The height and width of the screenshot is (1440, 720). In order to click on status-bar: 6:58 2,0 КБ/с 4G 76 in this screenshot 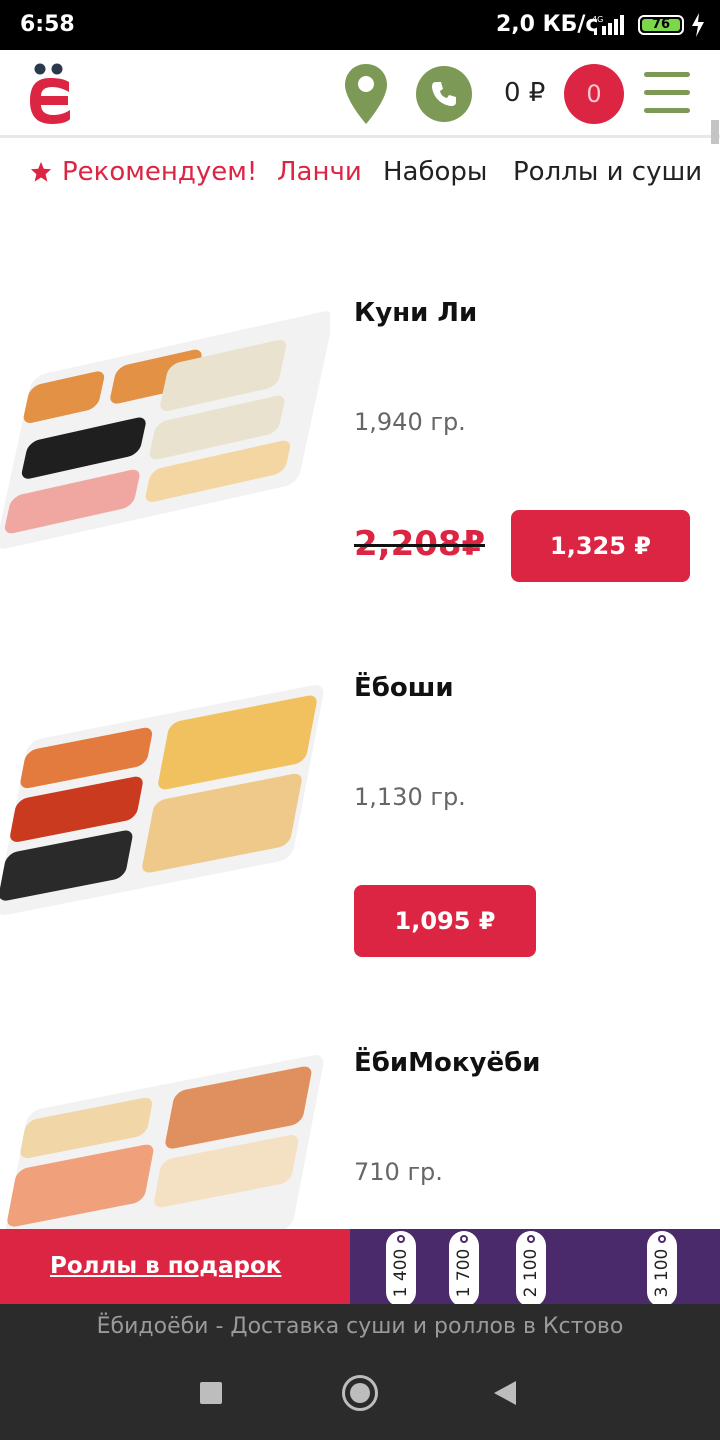, I will do `click(360, 25)`.